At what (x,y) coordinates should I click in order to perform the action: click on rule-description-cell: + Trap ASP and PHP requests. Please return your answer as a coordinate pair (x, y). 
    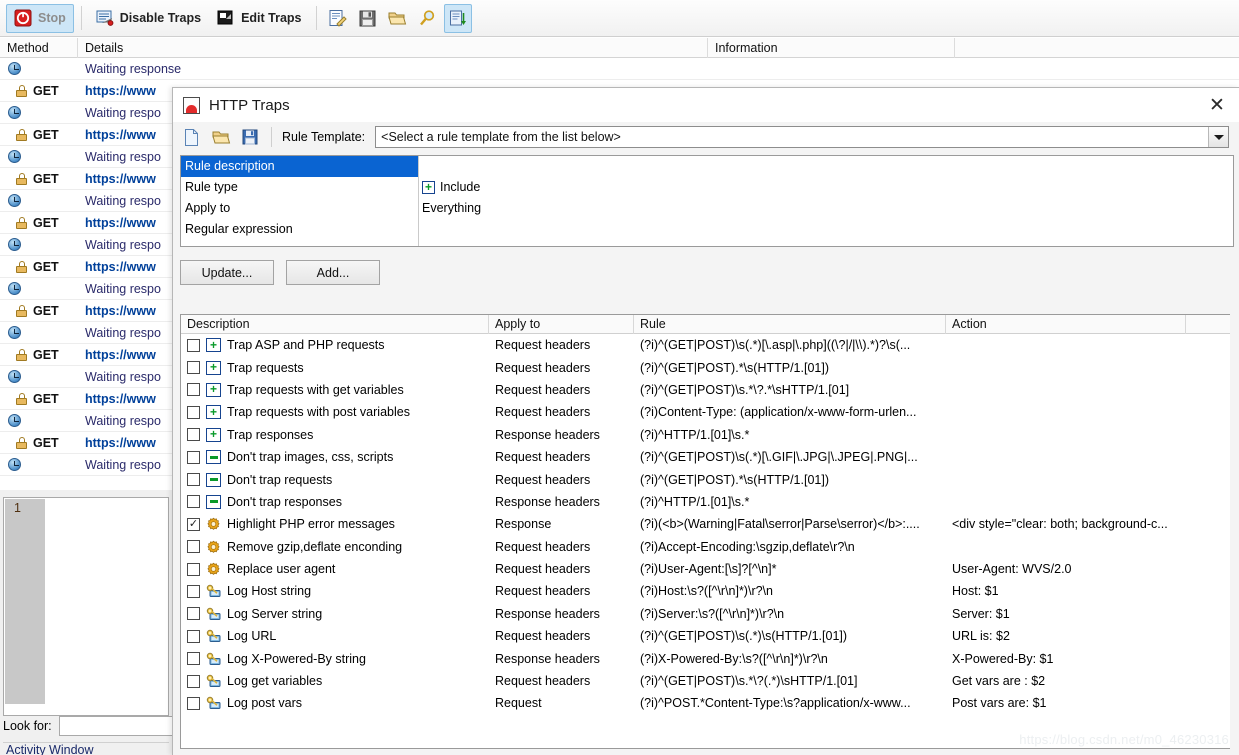
    Looking at the image, I should click on (335, 345).